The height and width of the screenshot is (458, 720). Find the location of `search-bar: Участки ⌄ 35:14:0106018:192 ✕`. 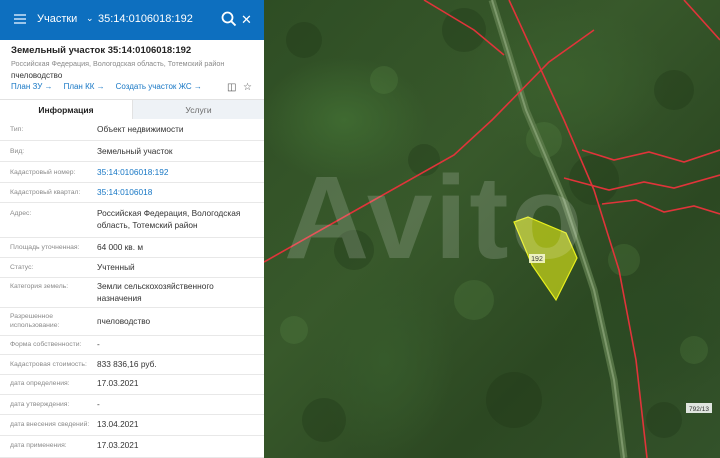

search-bar: Участки ⌄ 35:14:0106018:192 ✕ is located at coordinates (132, 20).